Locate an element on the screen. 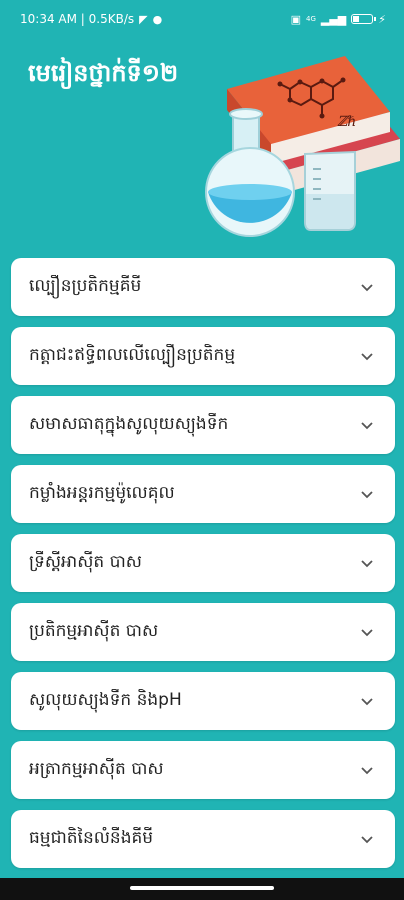  home-gesture-handle is located at coordinates (202, 888).